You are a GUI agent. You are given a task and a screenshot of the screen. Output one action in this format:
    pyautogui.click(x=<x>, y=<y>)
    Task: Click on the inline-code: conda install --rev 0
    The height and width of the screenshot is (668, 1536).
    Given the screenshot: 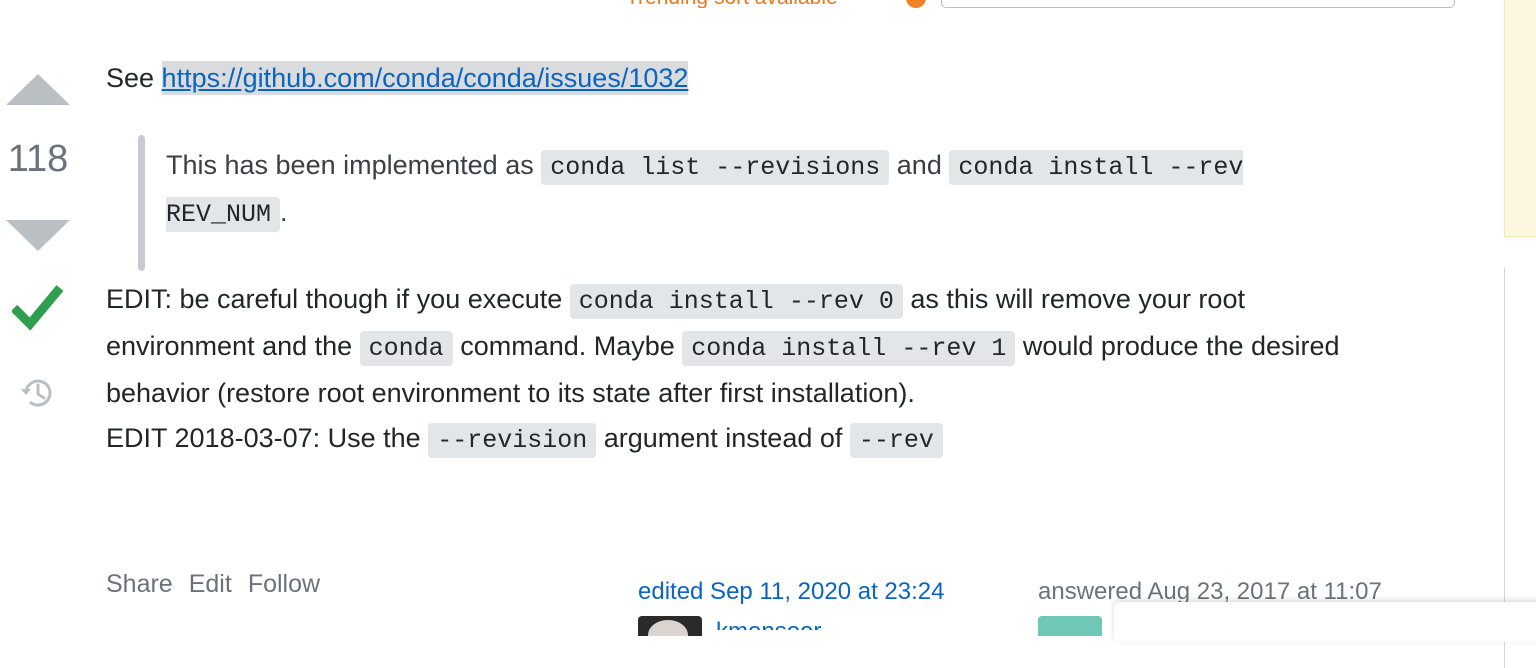 What is the action you would take?
    pyautogui.click(x=736, y=301)
    